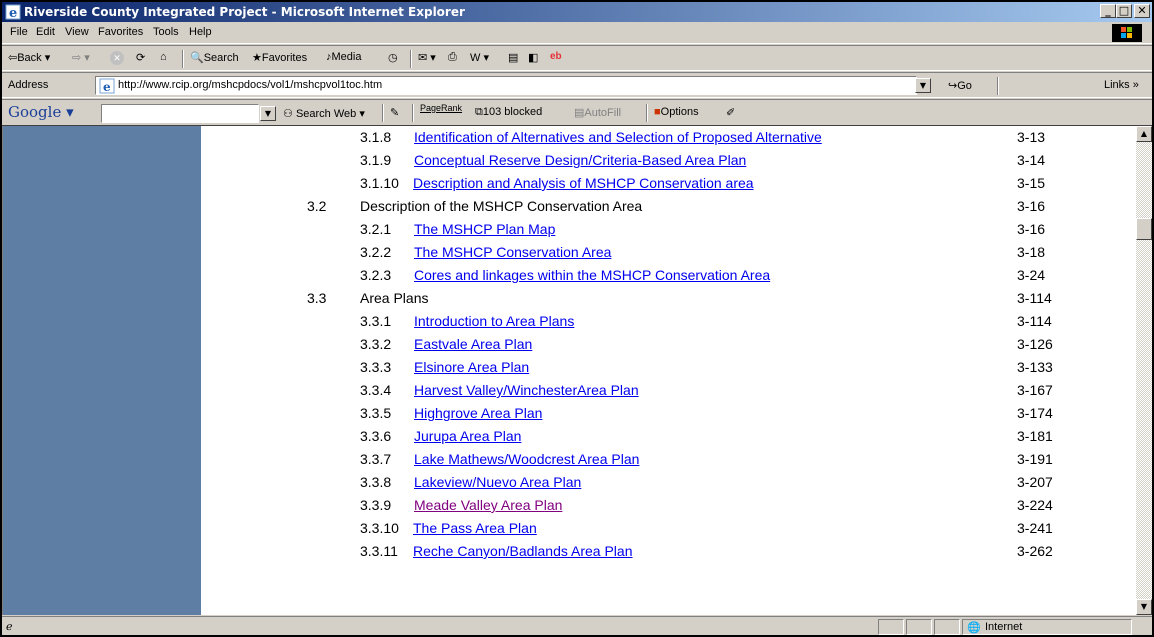  I want to click on highlight-button: ✎, so click(394, 112).